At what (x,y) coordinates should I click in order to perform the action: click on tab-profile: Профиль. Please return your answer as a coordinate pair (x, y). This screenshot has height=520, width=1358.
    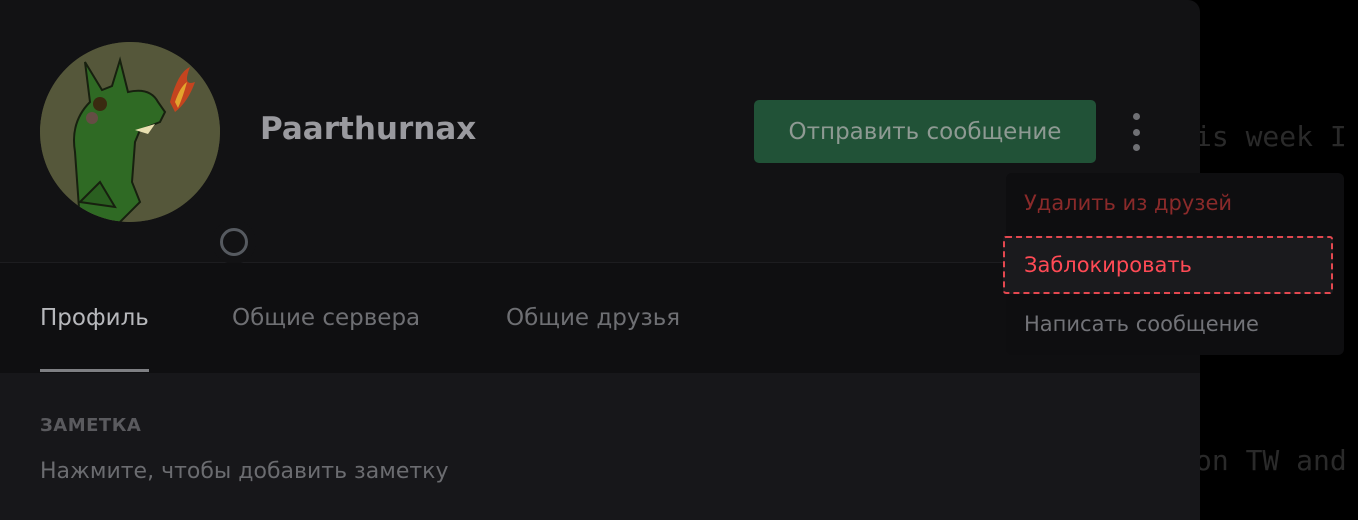
    Looking at the image, I should click on (94, 338).